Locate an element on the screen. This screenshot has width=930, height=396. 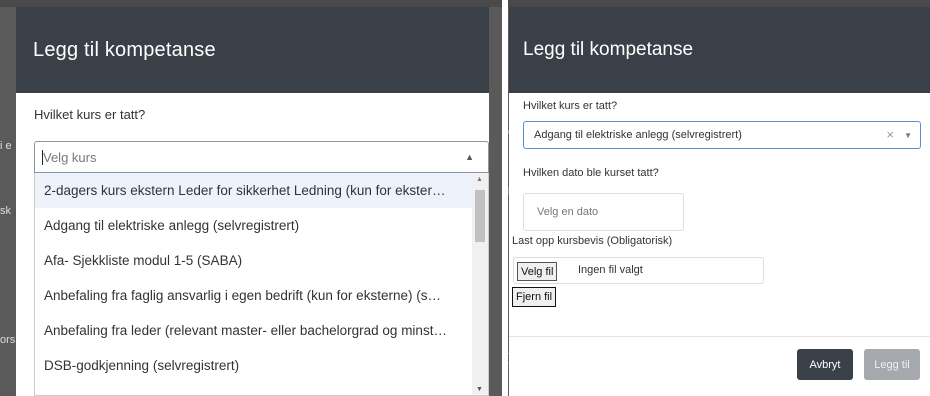
dropdown-scrollbar: ▲ ▼ is located at coordinates (480, 284).